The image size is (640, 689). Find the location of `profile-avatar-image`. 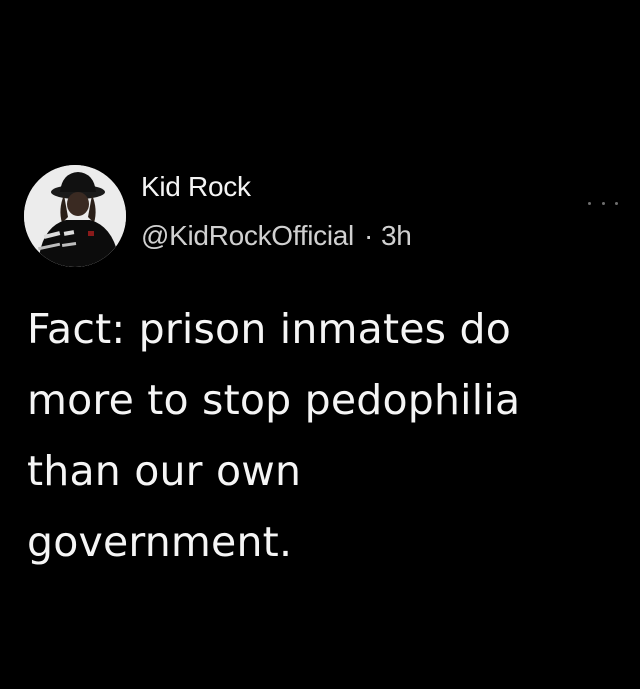

profile-avatar-image is located at coordinates (75, 216).